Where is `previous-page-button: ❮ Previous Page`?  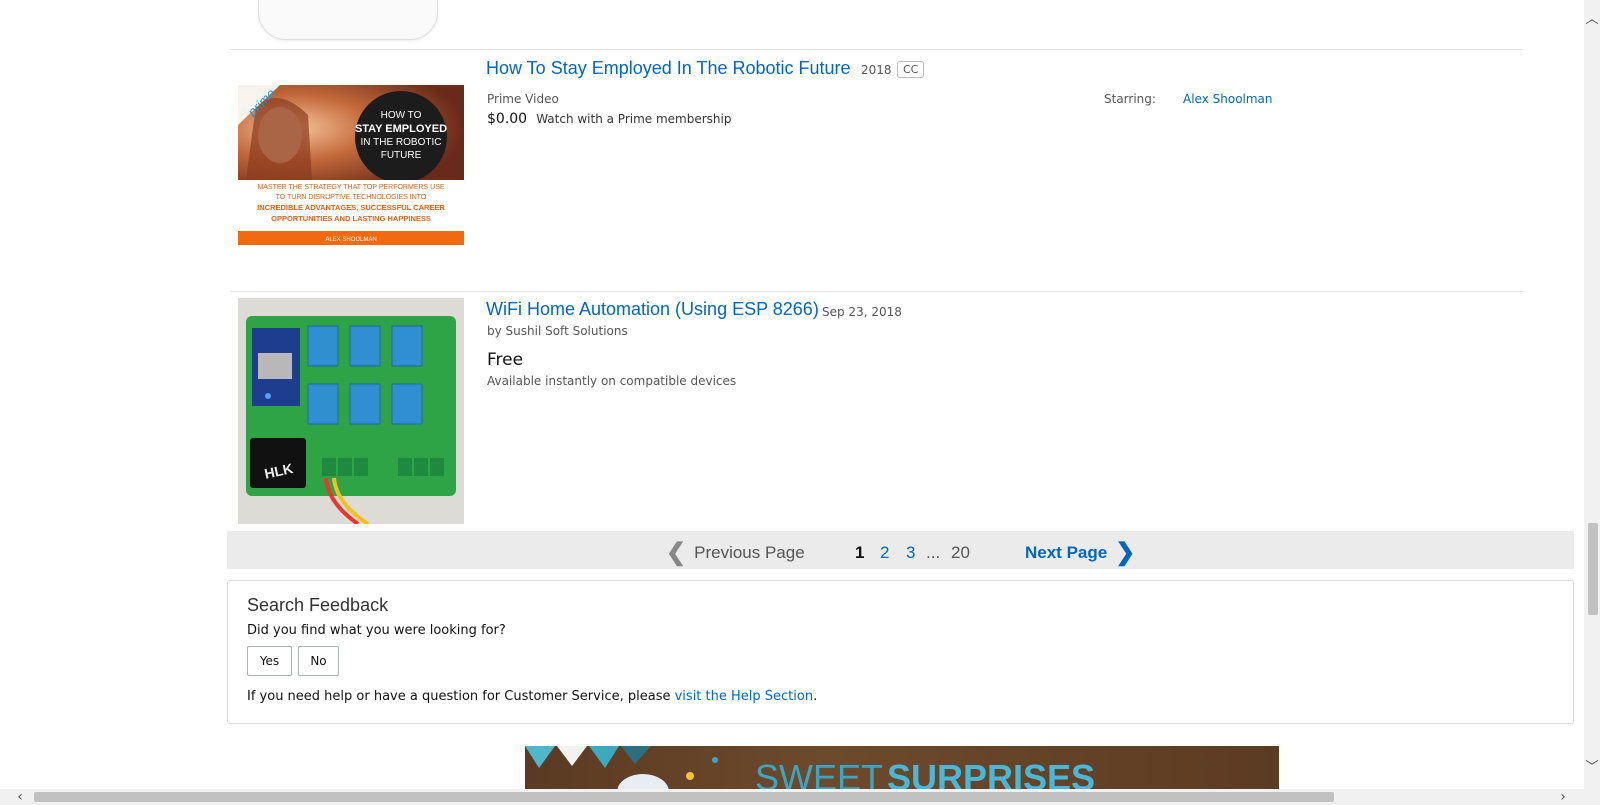
previous-page-button: ❮ Previous Page is located at coordinates (735, 552).